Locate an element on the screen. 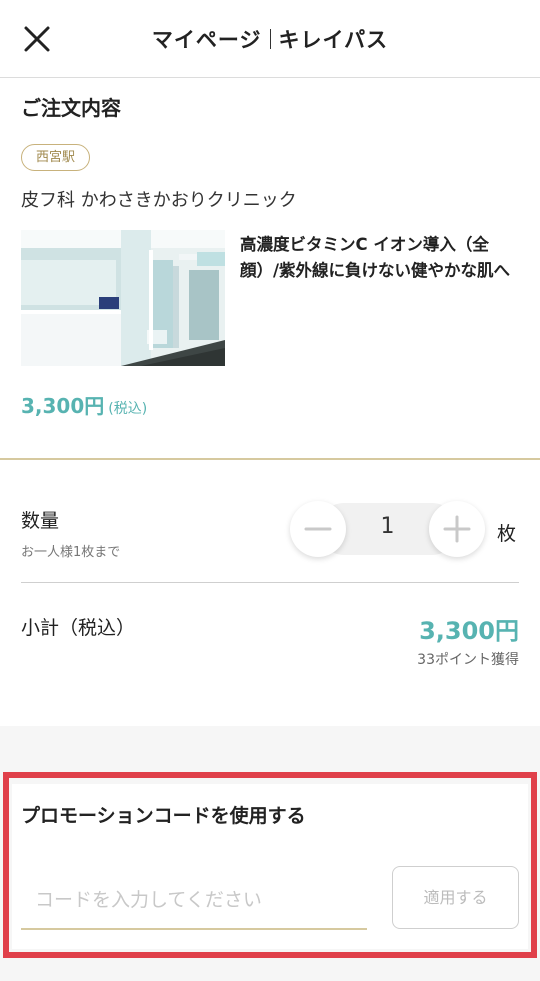  header-title: マイページ キレイパス is located at coordinates (270, 39).